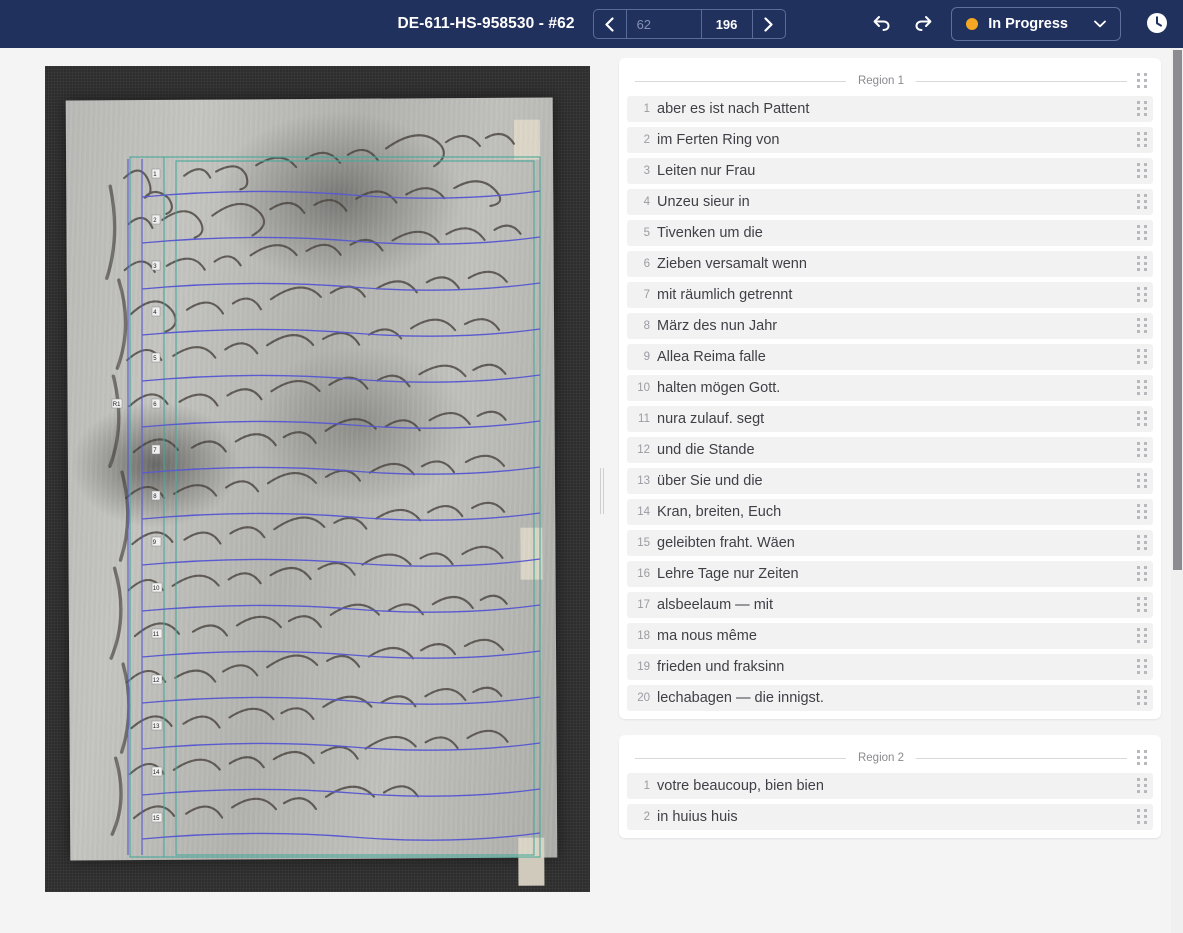 Image resolution: width=1183 pixels, height=933 pixels. I want to click on transcription-line: 4 Unzeu sieur in, so click(890, 202).